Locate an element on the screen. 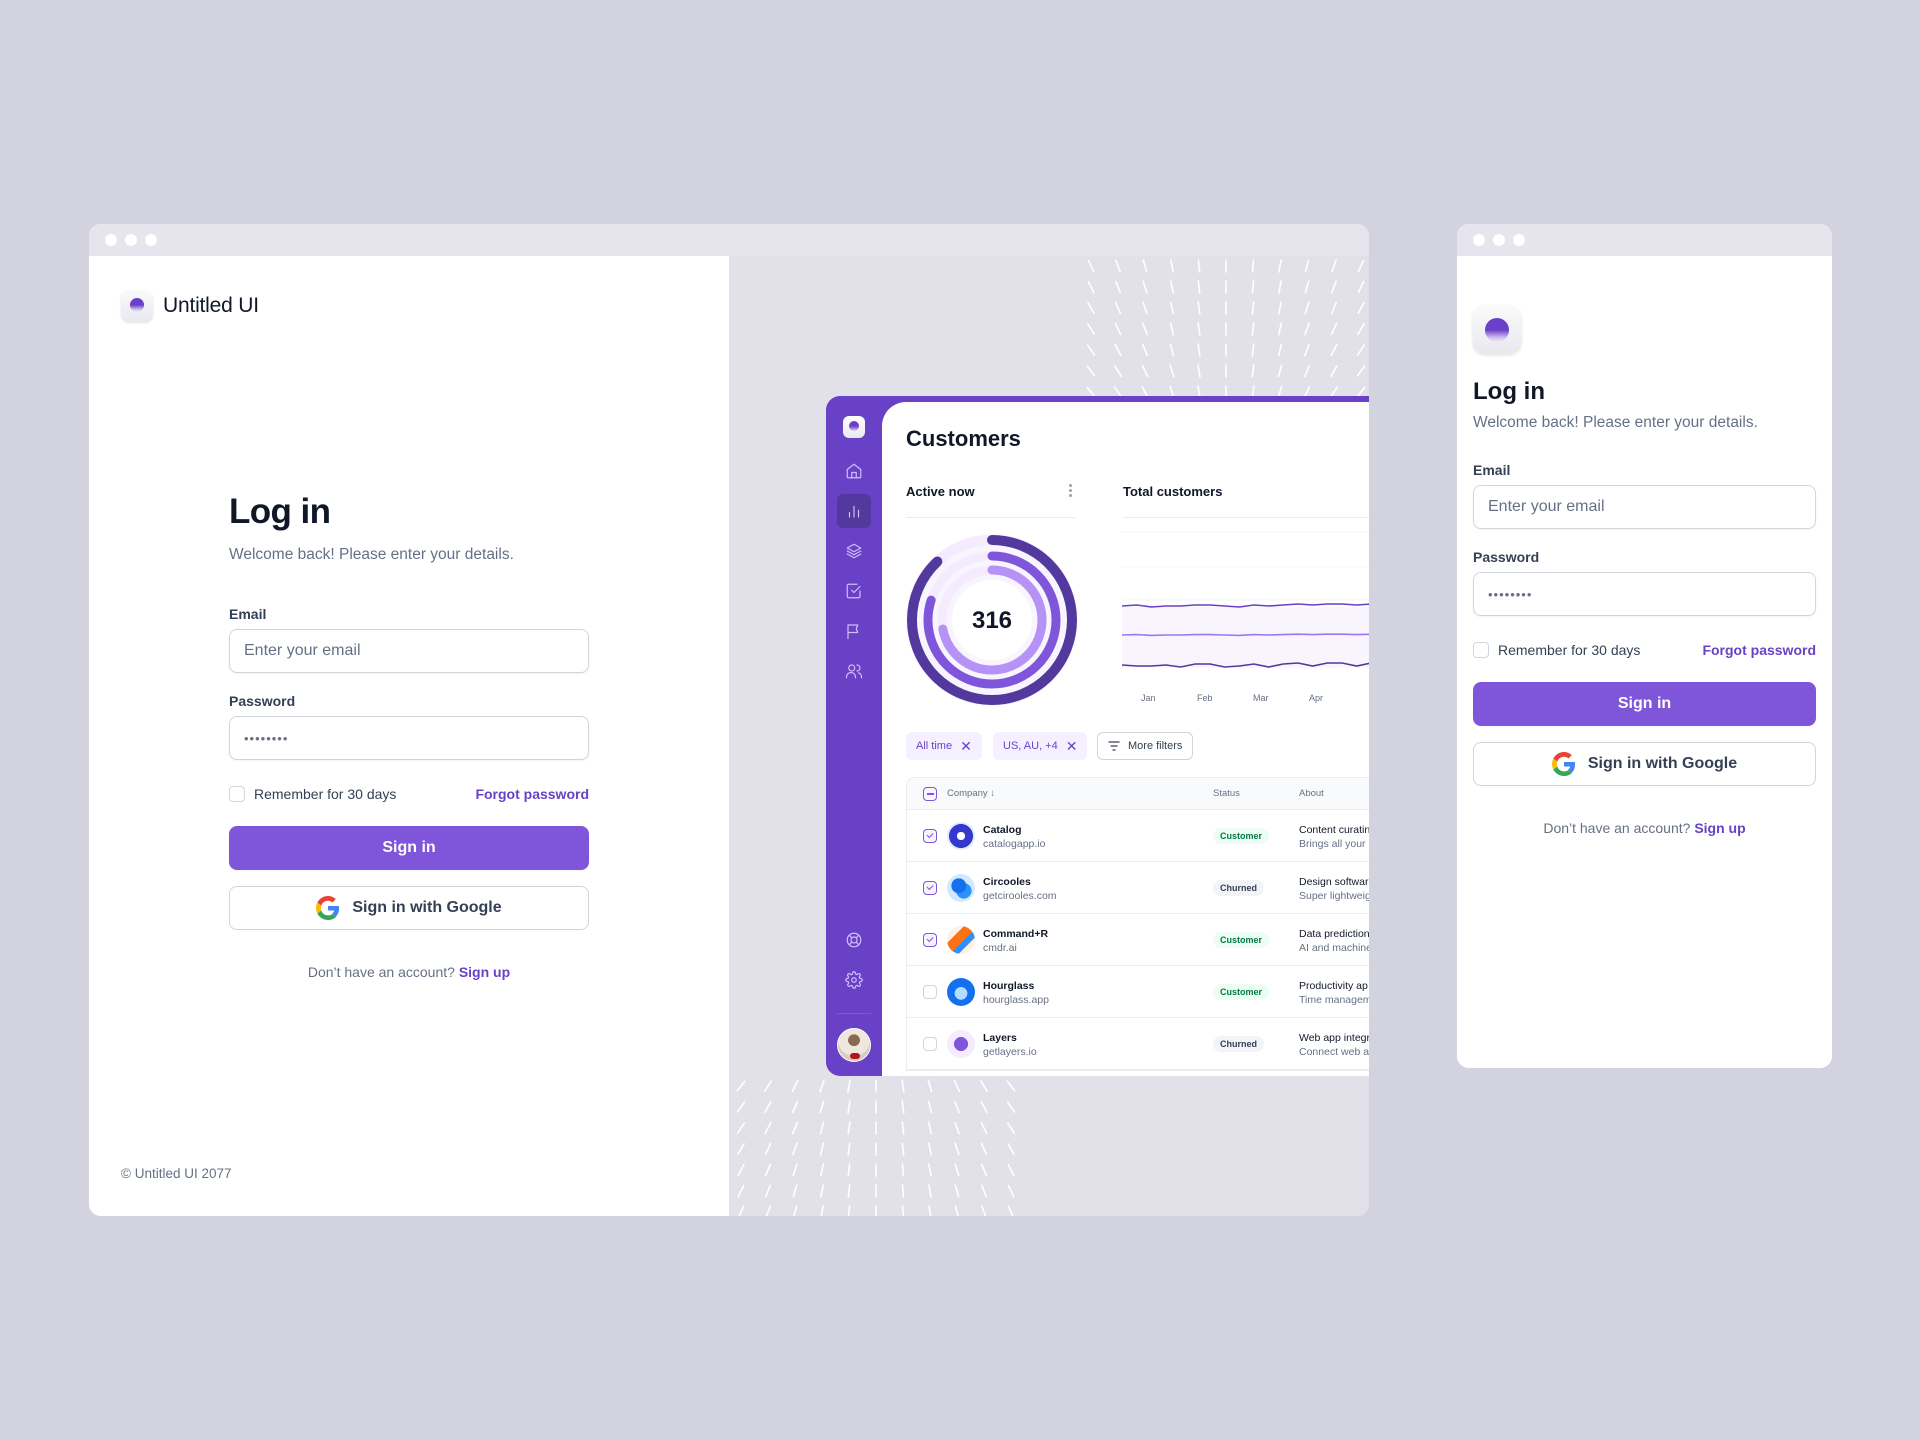  filter-lines-icon is located at coordinates (1114, 746).